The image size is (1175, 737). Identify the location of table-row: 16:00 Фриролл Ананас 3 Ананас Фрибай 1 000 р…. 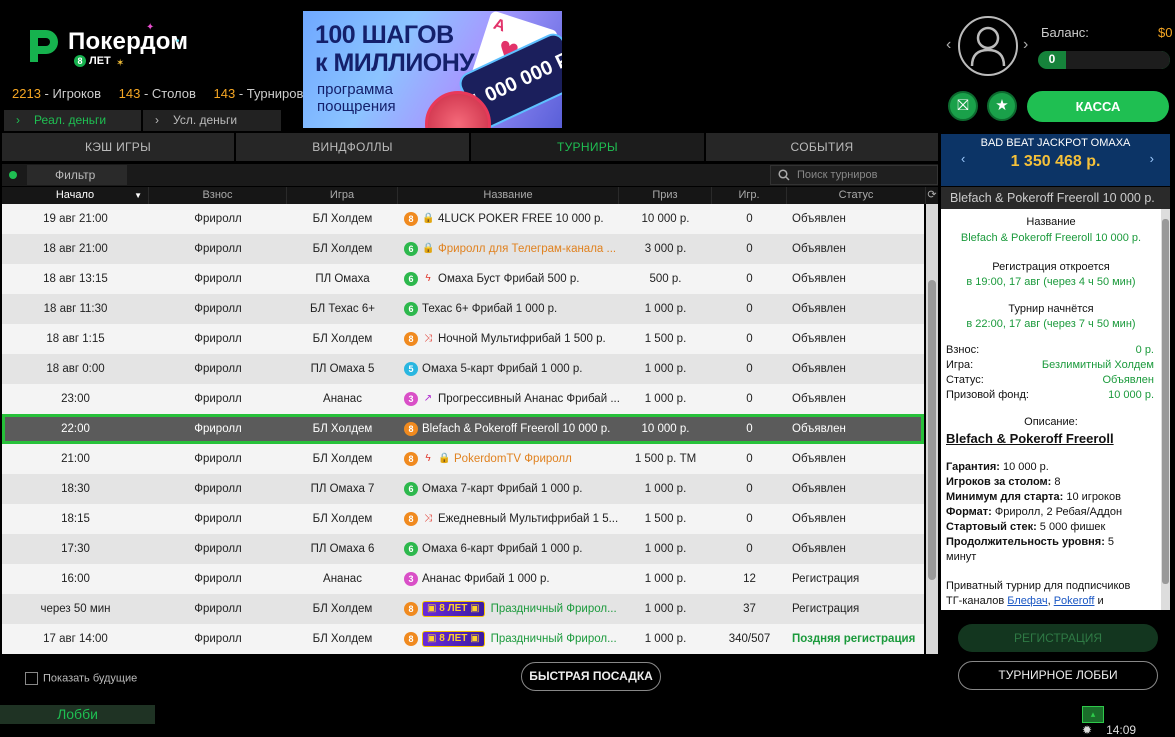
(463, 579).